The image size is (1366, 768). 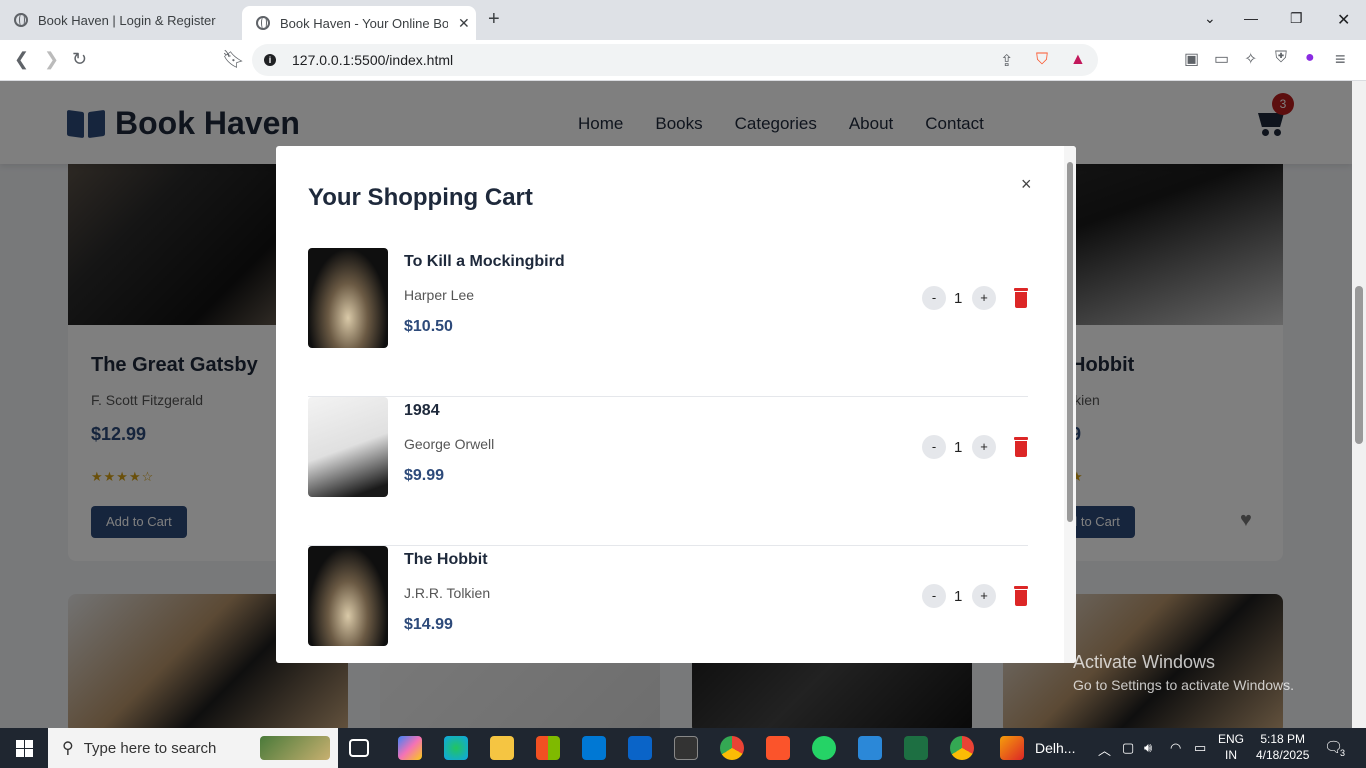 I want to click on profile-icon: ●, so click(x=1310, y=58).